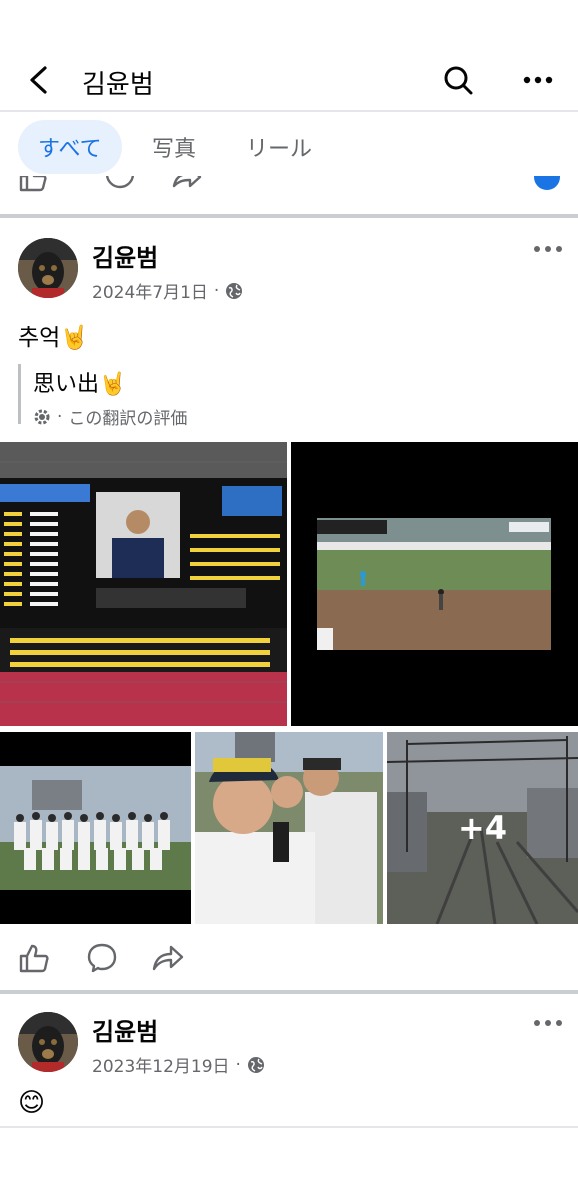 Image resolution: width=578 pixels, height=1200 pixels. Describe the element at coordinates (279, 147) in the screenshot. I see `tab-reels: リール` at that location.